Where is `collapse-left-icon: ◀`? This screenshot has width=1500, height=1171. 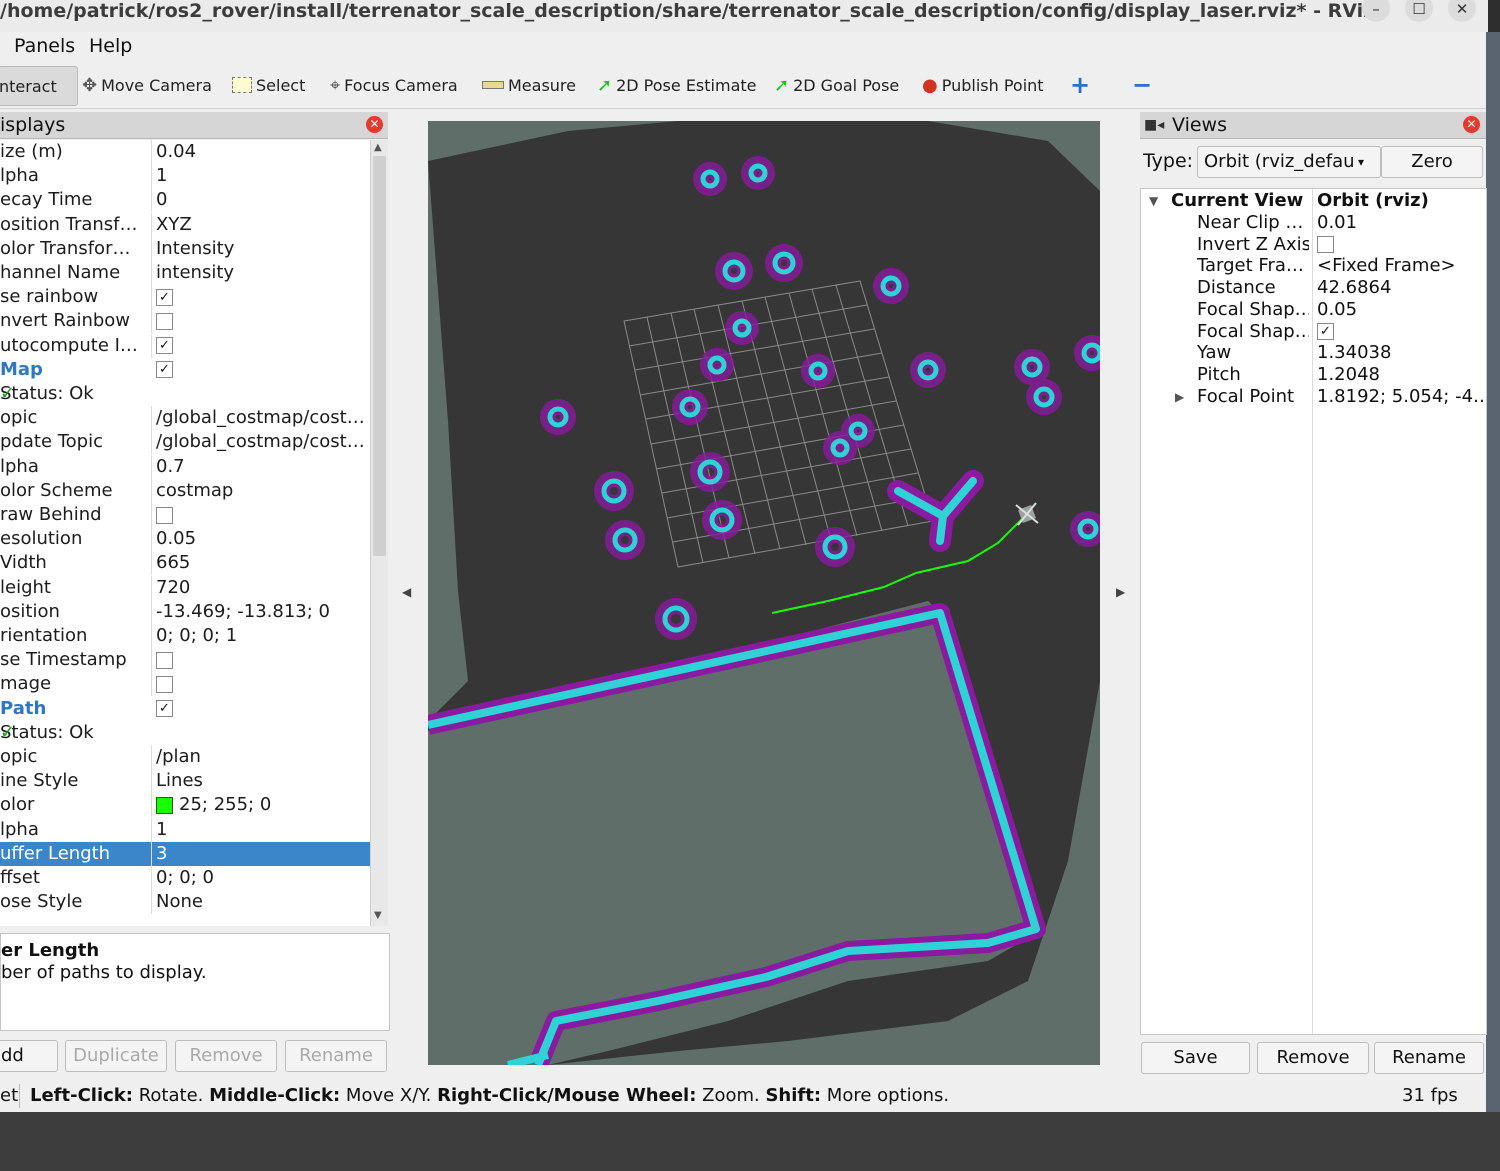 collapse-left-icon: ◀ is located at coordinates (406, 592).